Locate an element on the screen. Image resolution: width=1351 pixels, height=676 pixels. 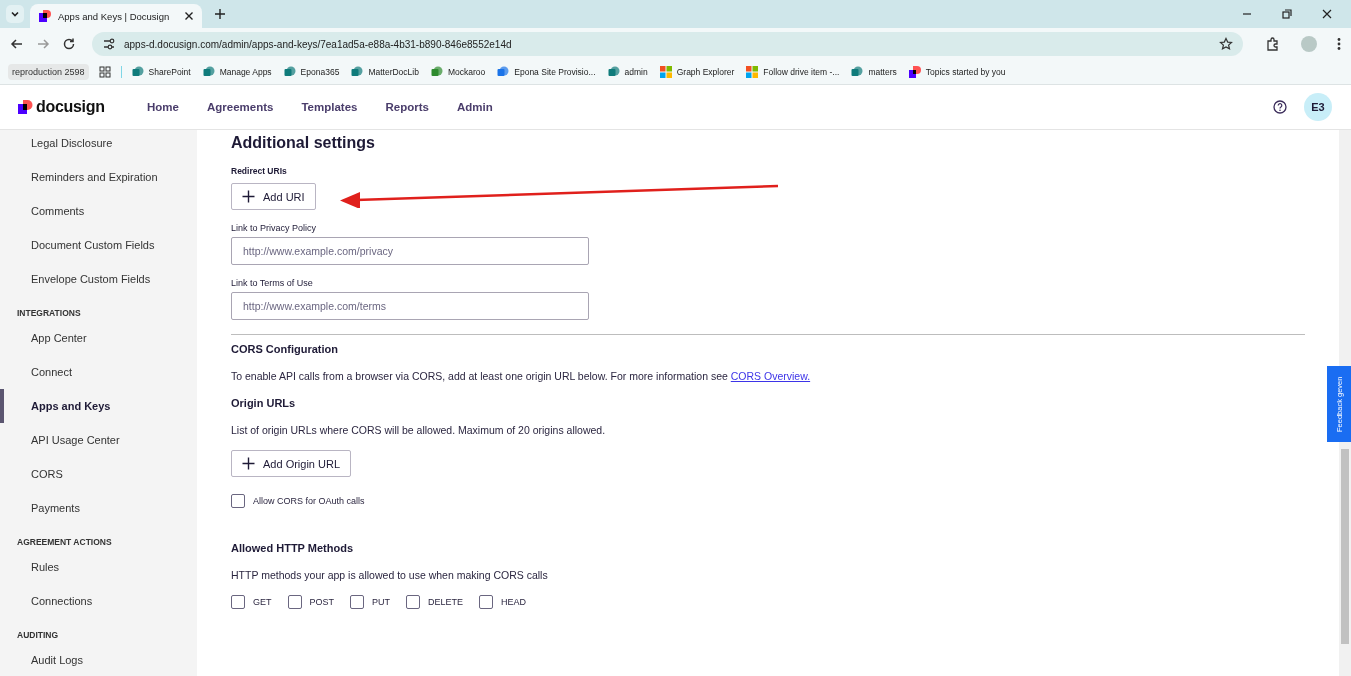
site-settings-icon is located at coordinates (109, 44).